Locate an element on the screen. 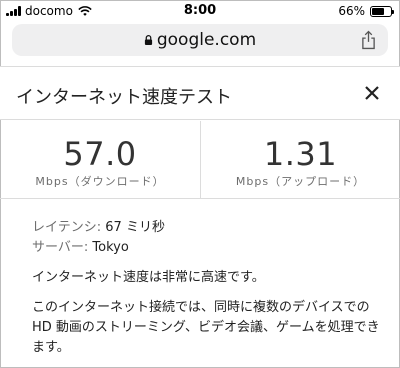  server-label: サーバー: is located at coordinates (62, 247).